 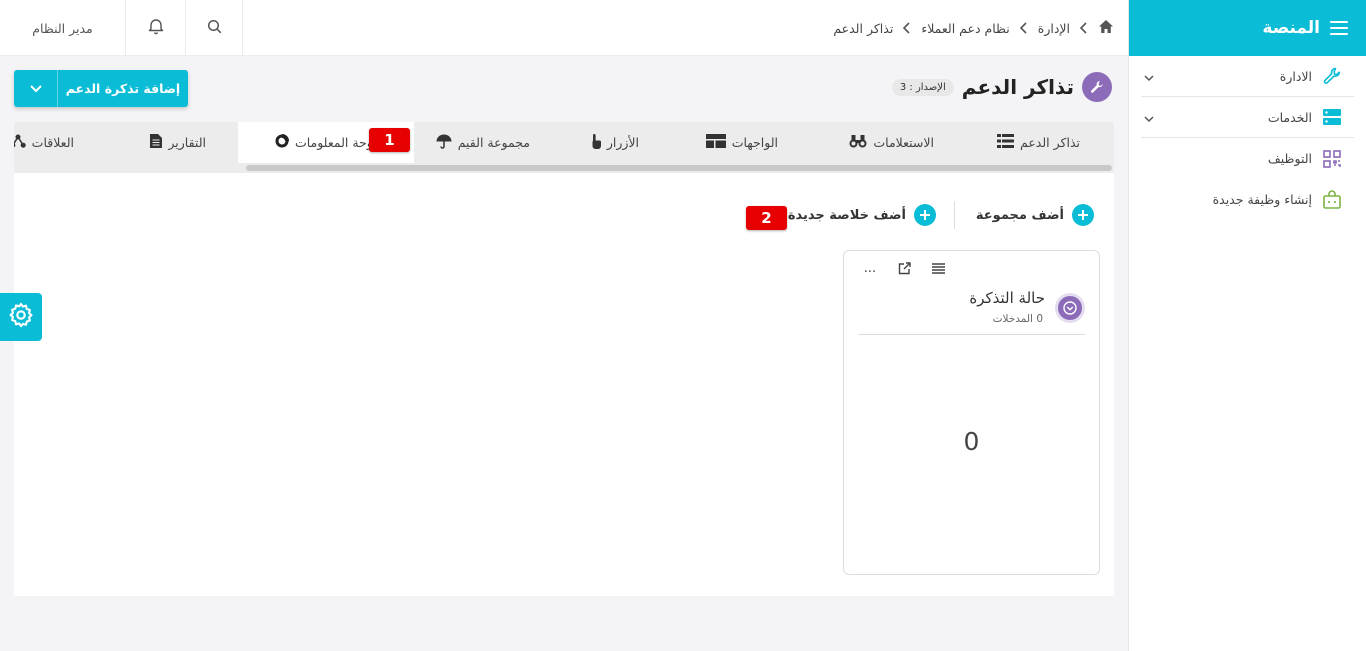 What do you see at coordinates (965, 28) in the screenshot?
I see `breadcrumb-item: نظام دعم العملاء` at bounding box center [965, 28].